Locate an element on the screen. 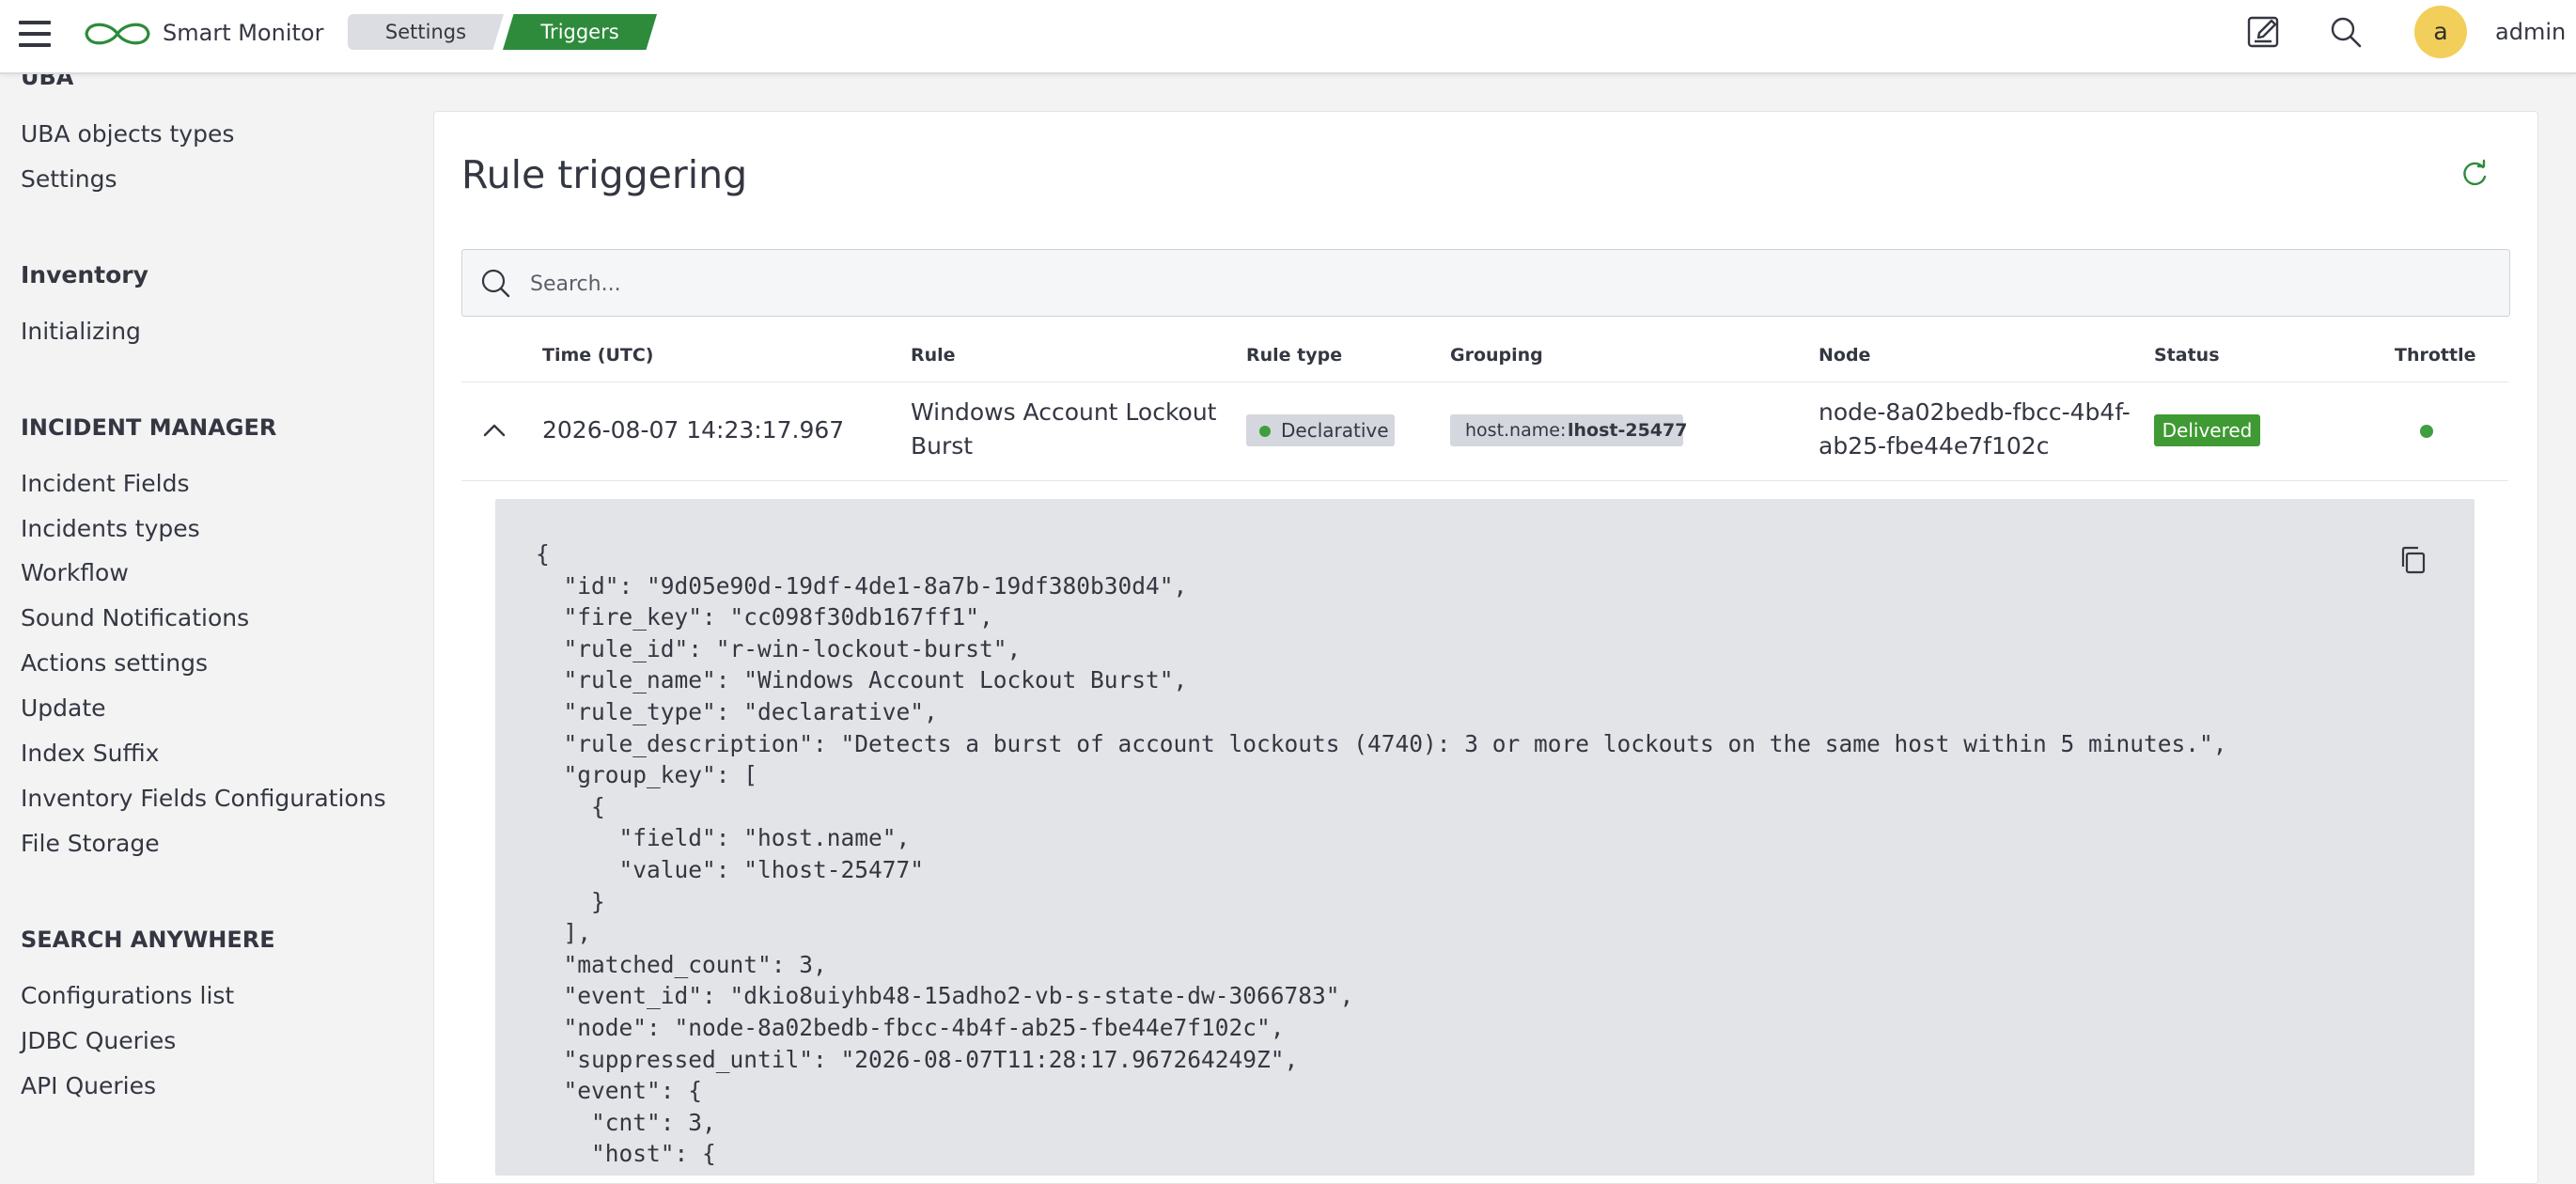 The width and height of the screenshot is (2576, 1184). json-line: "event": { is located at coordinates (619, 1090).